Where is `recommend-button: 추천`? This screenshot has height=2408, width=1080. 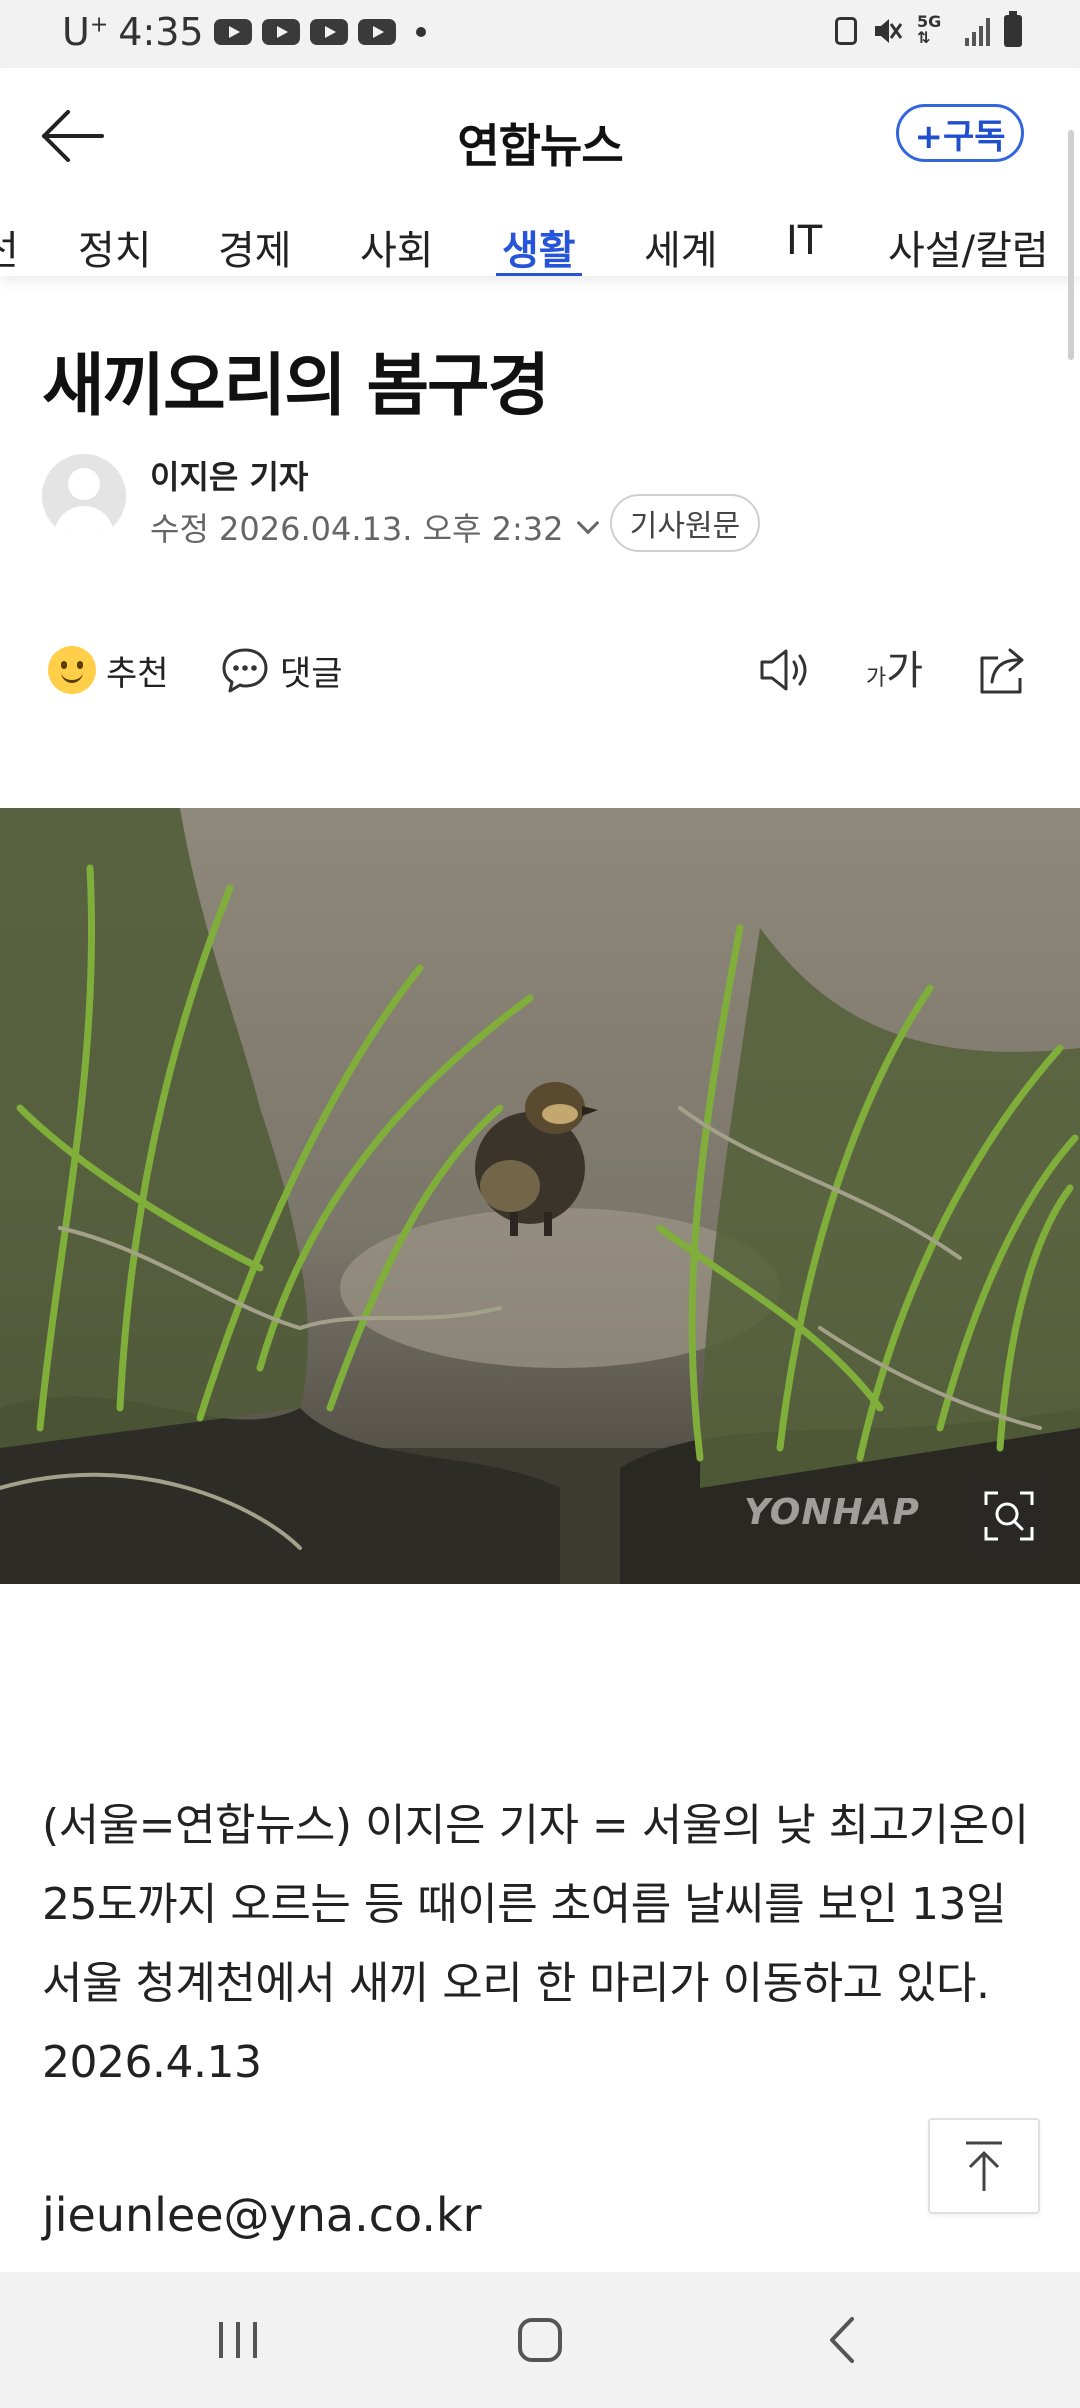
recommend-button: 추천 is located at coordinates (108, 670).